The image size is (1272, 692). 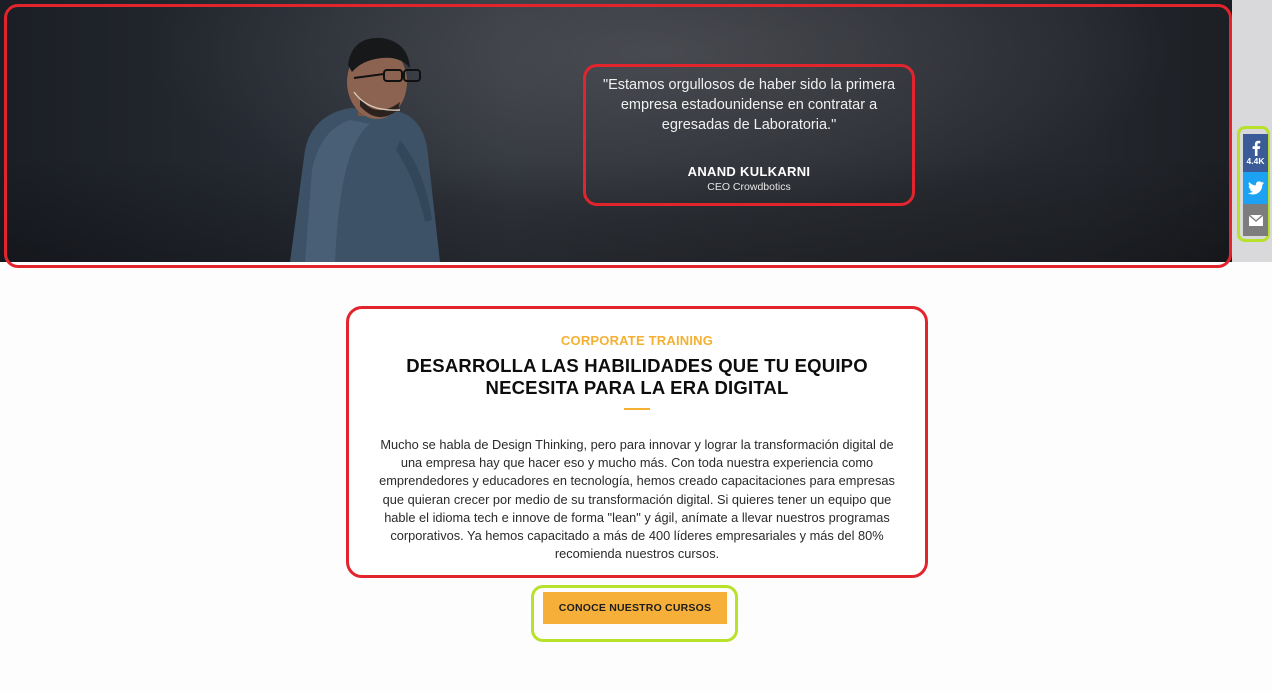 I want to click on testimonial-author: ANAND KULKARNI, so click(x=749, y=171).